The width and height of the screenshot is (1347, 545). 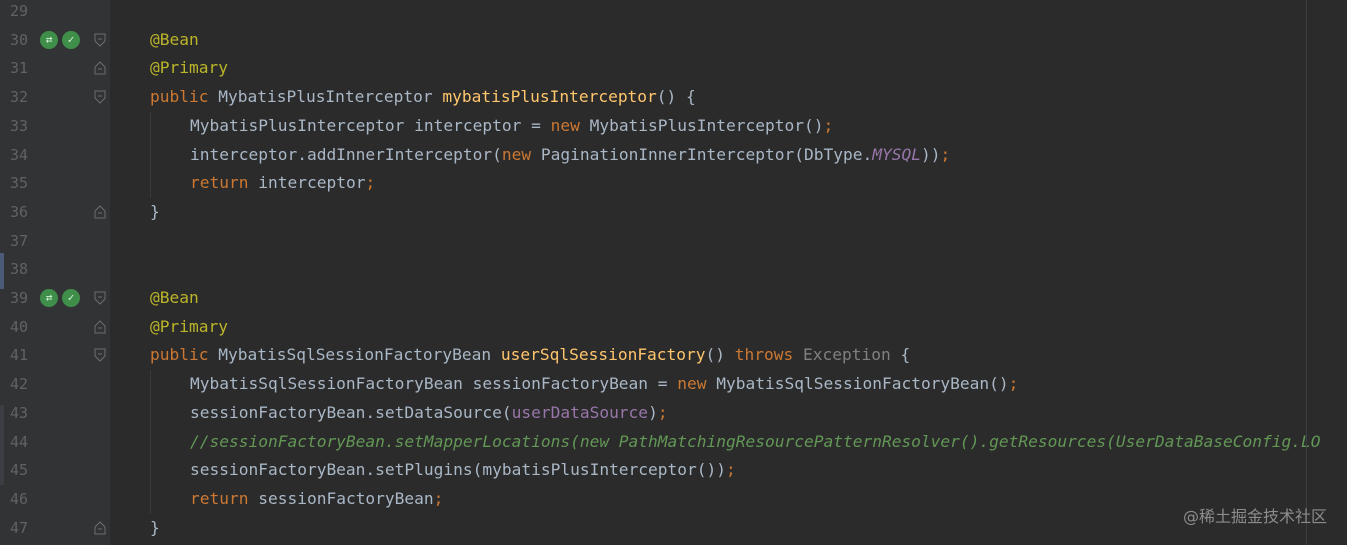 I want to click on code-line: 46 return sessionFactoryBean;, so click(x=673, y=499).